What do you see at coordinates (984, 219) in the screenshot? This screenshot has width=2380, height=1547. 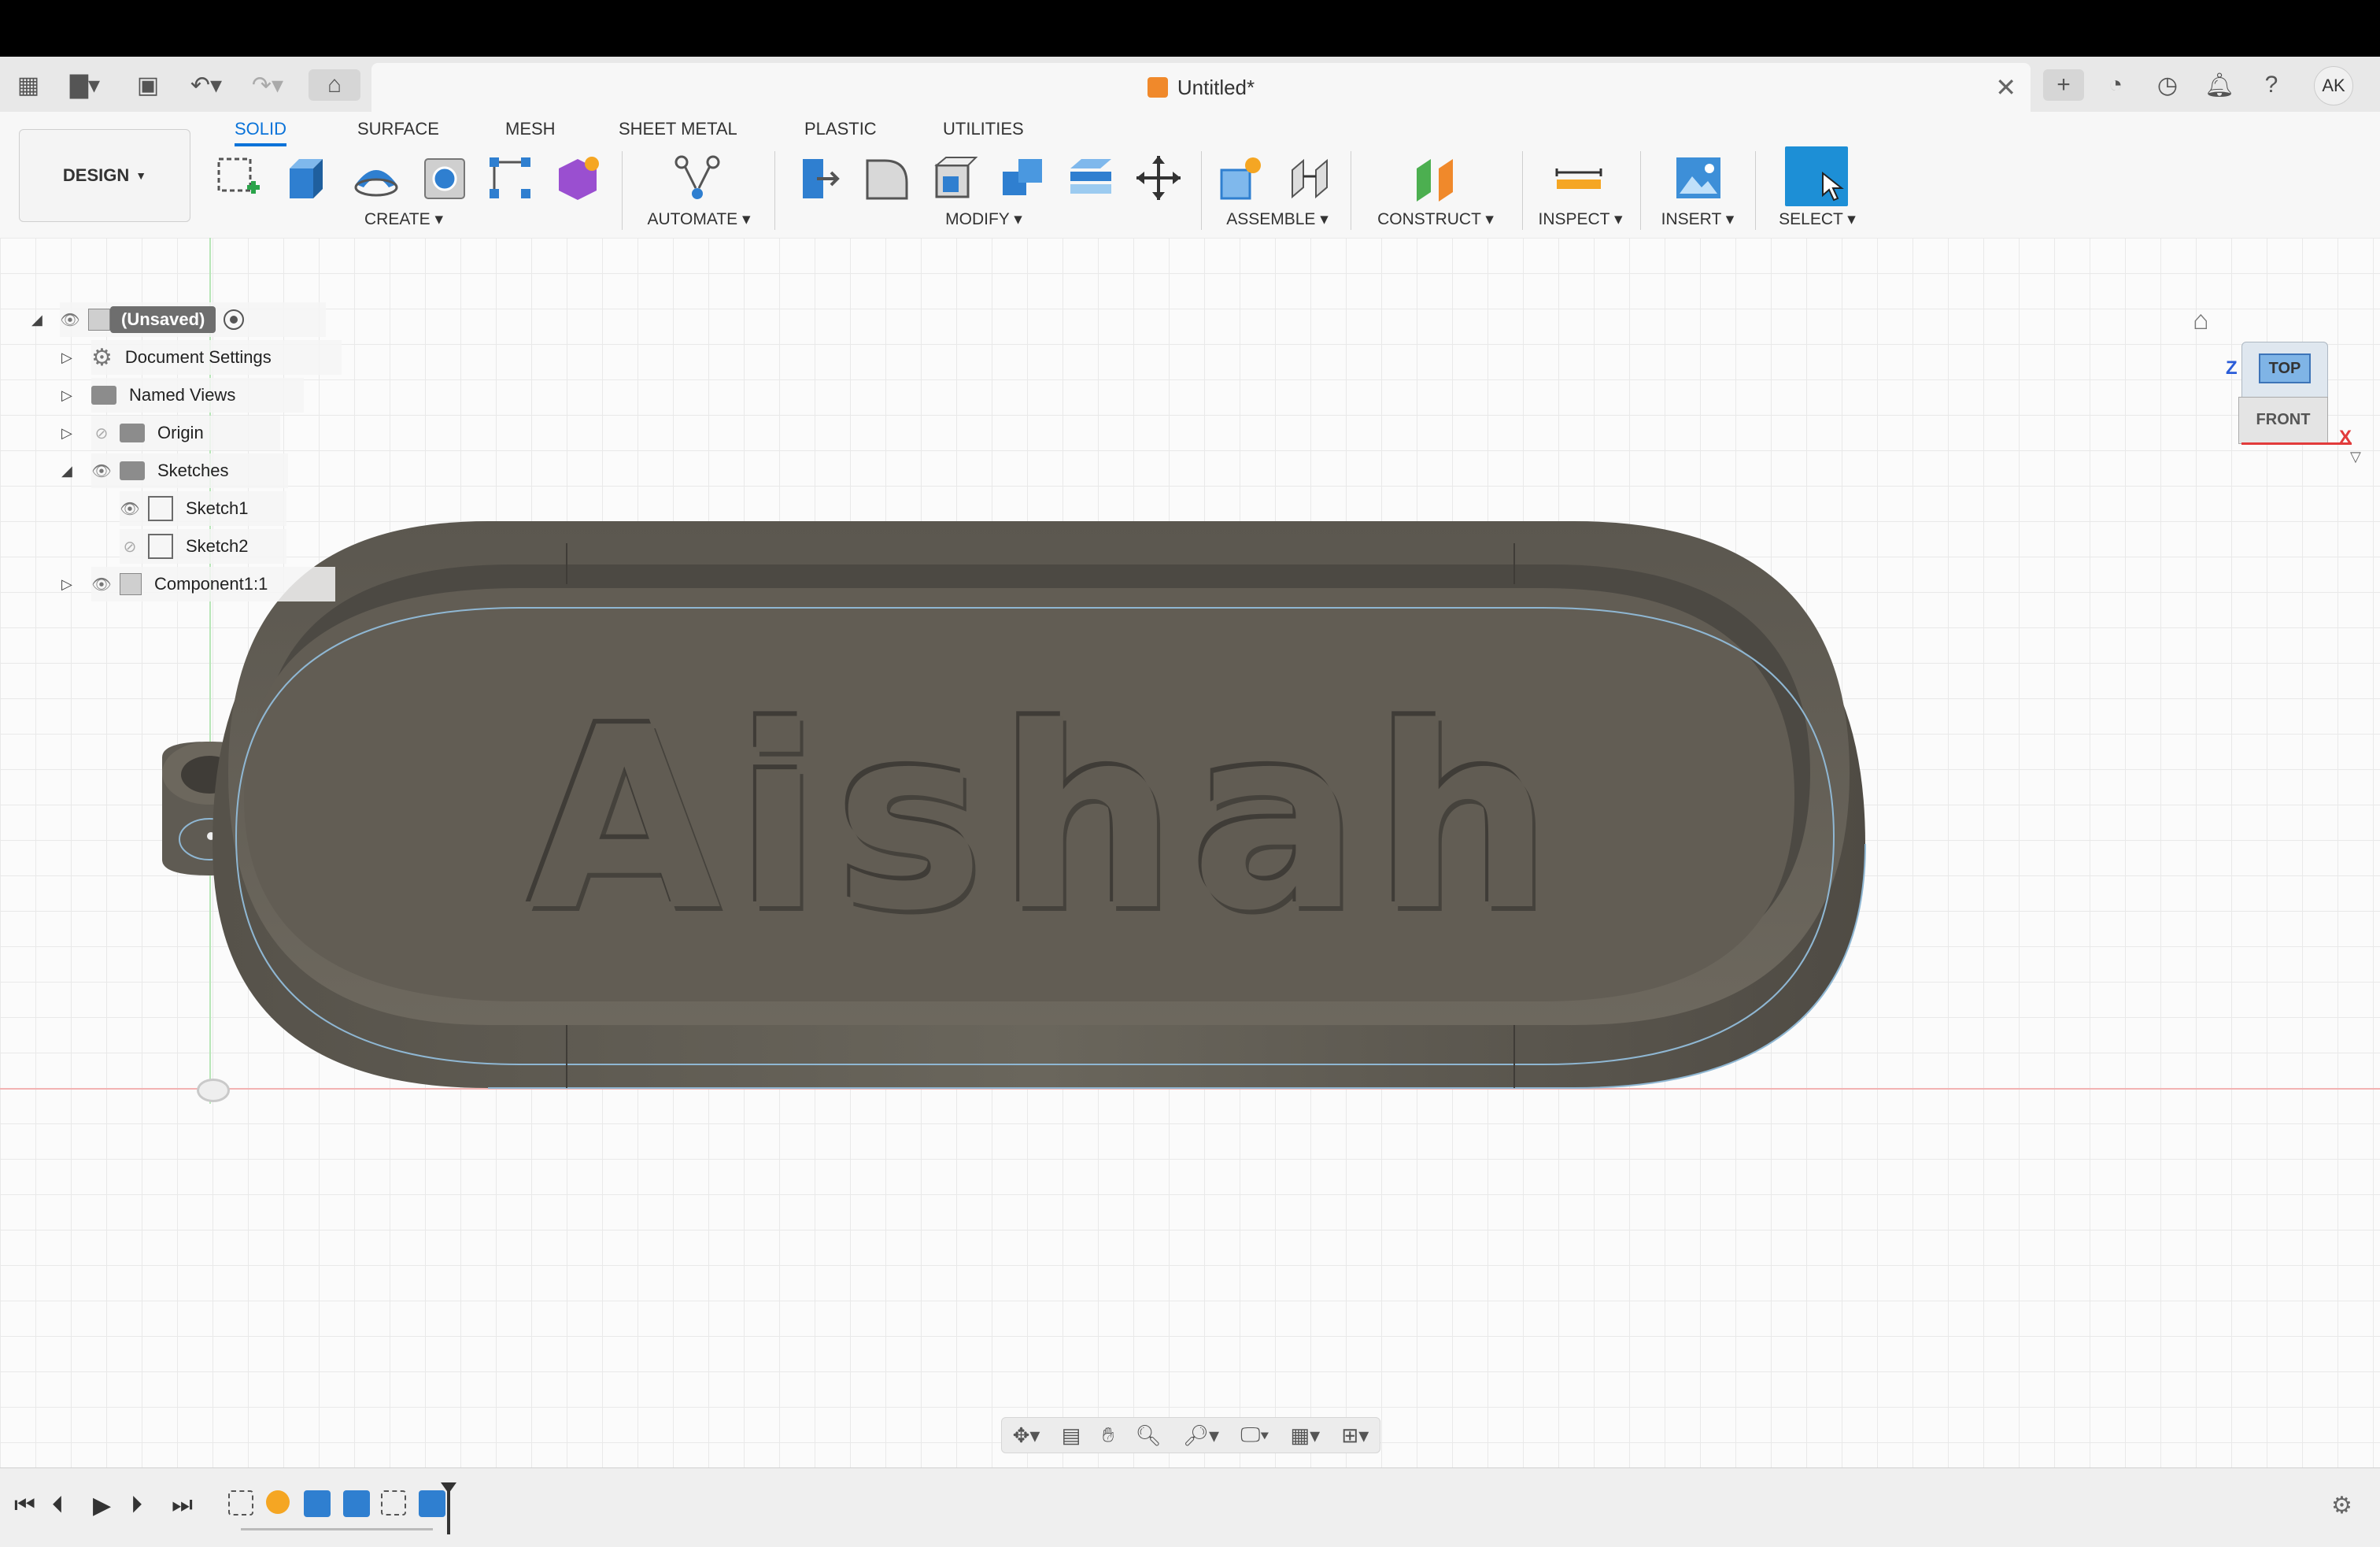 I see `modify-menu: MODIFY ▾` at bounding box center [984, 219].